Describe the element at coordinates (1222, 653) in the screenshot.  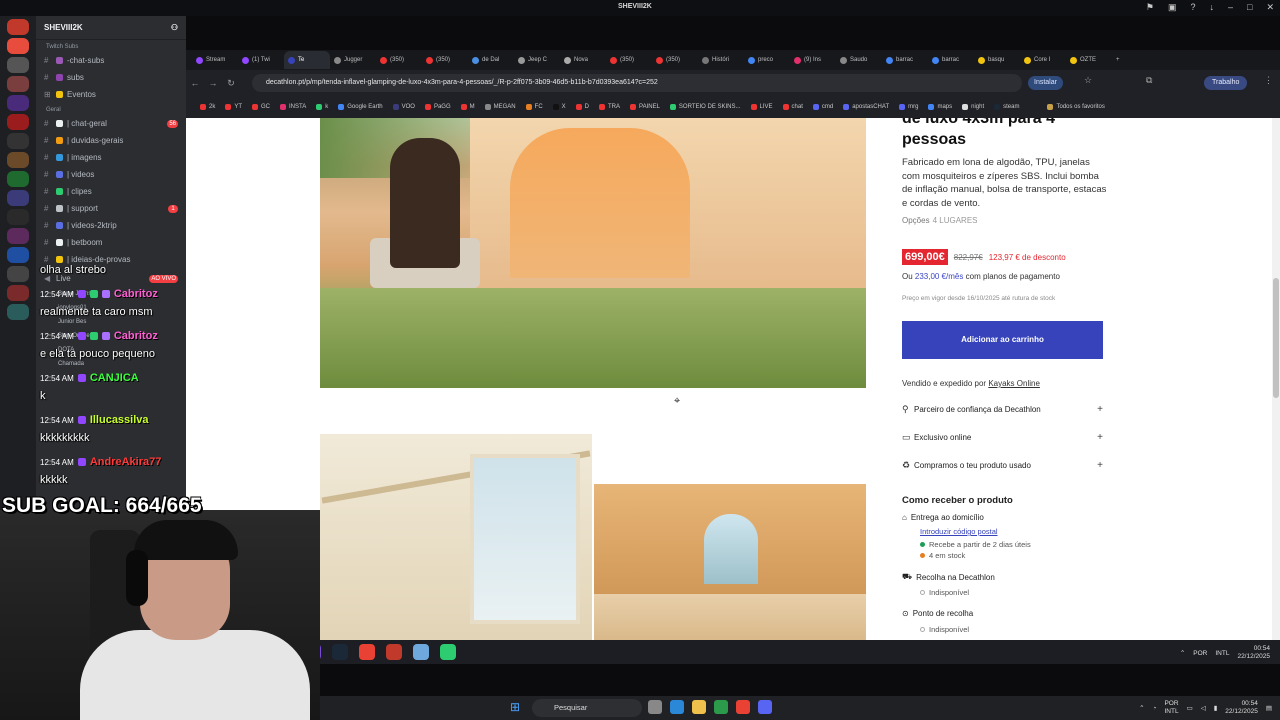
I see `layout-indicator: INTL` at that location.